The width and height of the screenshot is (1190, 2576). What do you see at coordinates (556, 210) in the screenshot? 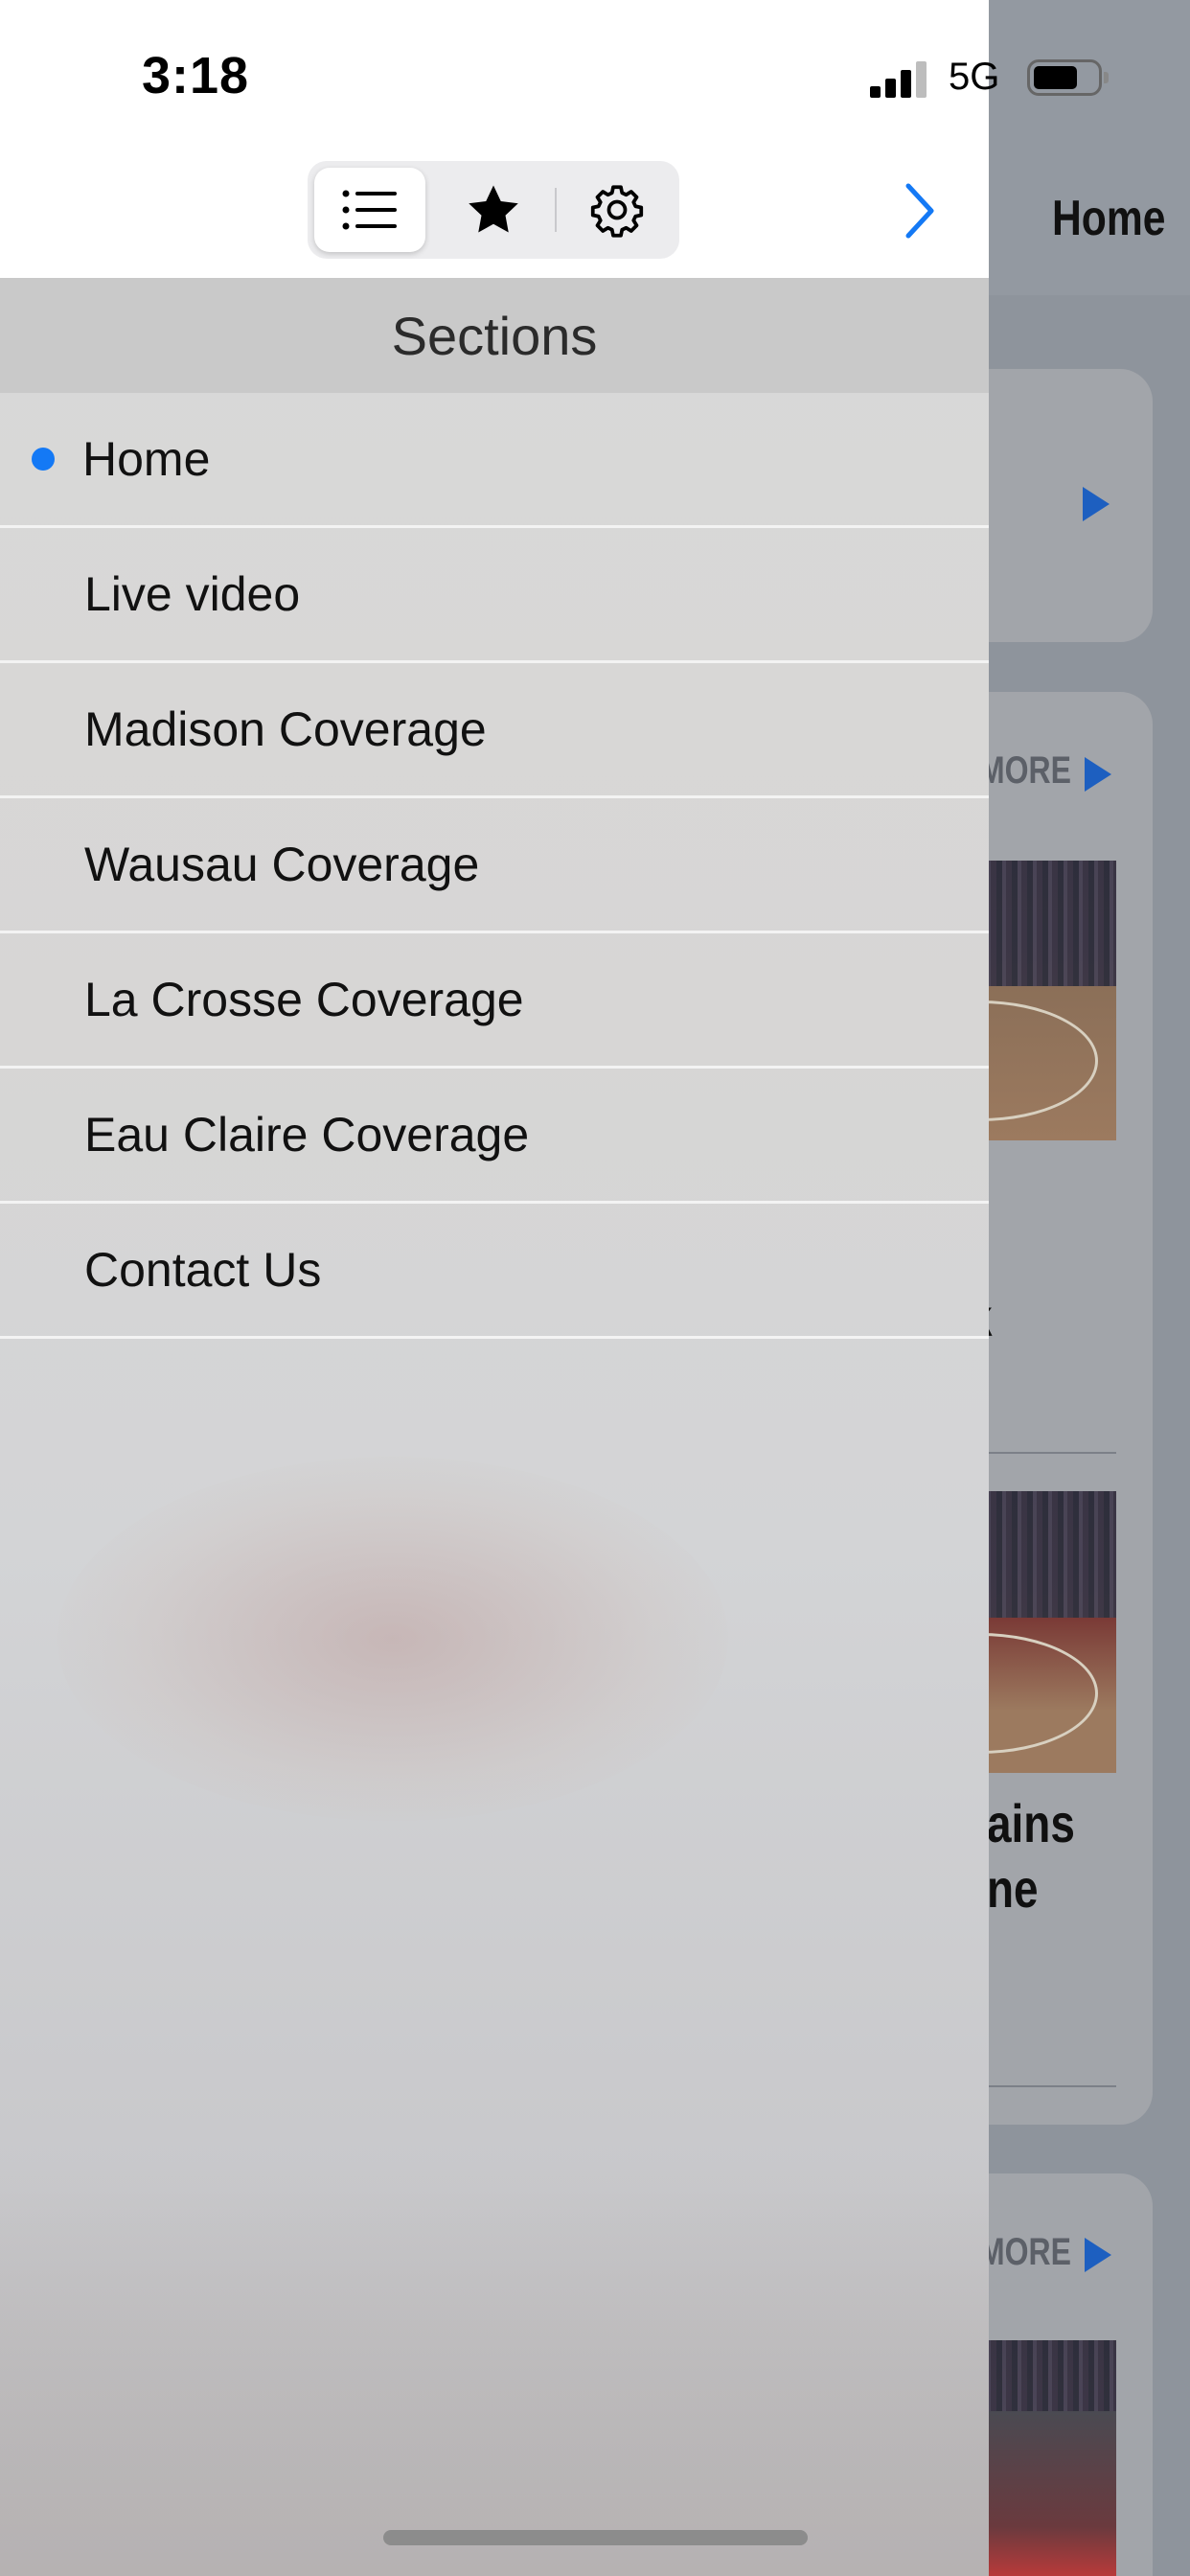
I see `segment-separator` at bounding box center [556, 210].